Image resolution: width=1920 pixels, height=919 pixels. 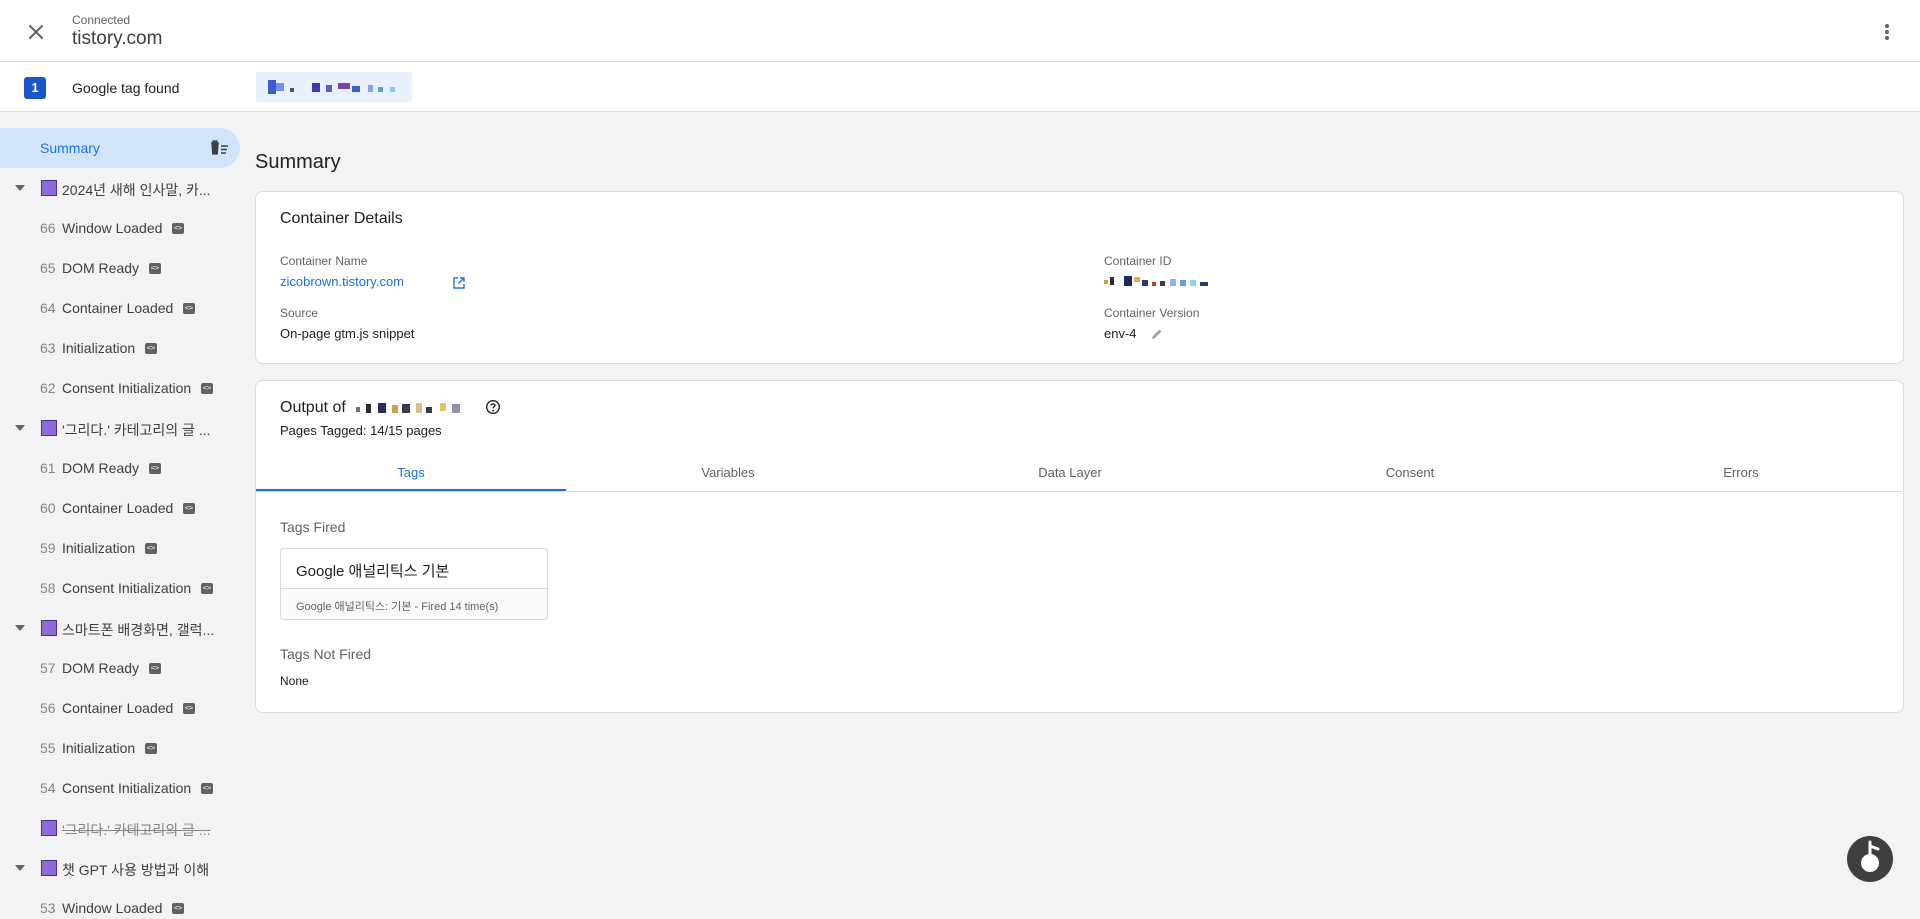 What do you see at coordinates (127, 588) in the screenshot?
I see `event-name: Consent Initialization` at bounding box center [127, 588].